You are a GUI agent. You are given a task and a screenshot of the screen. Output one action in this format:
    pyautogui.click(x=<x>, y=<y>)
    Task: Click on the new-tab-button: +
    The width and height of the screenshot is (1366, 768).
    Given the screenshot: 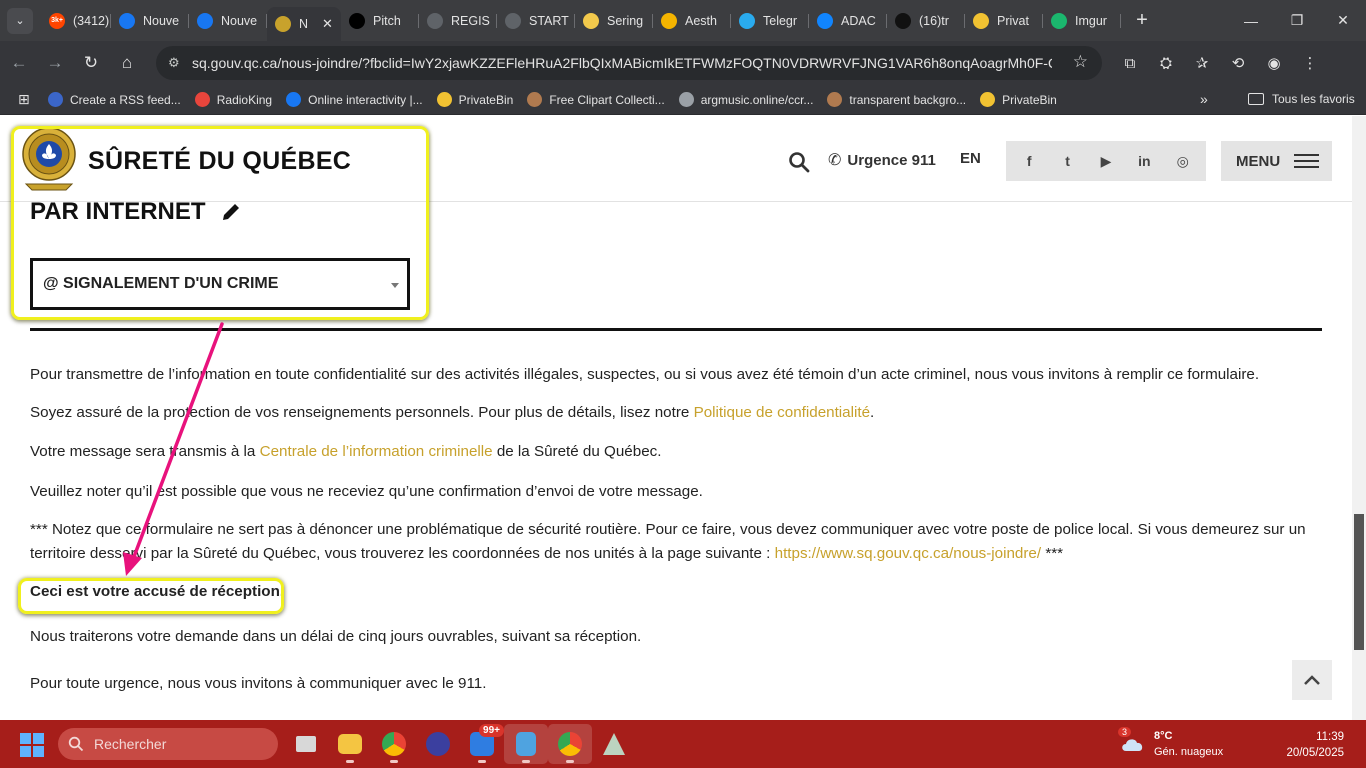 What is the action you would take?
    pyautogui.click(x=1142, y=20)
    